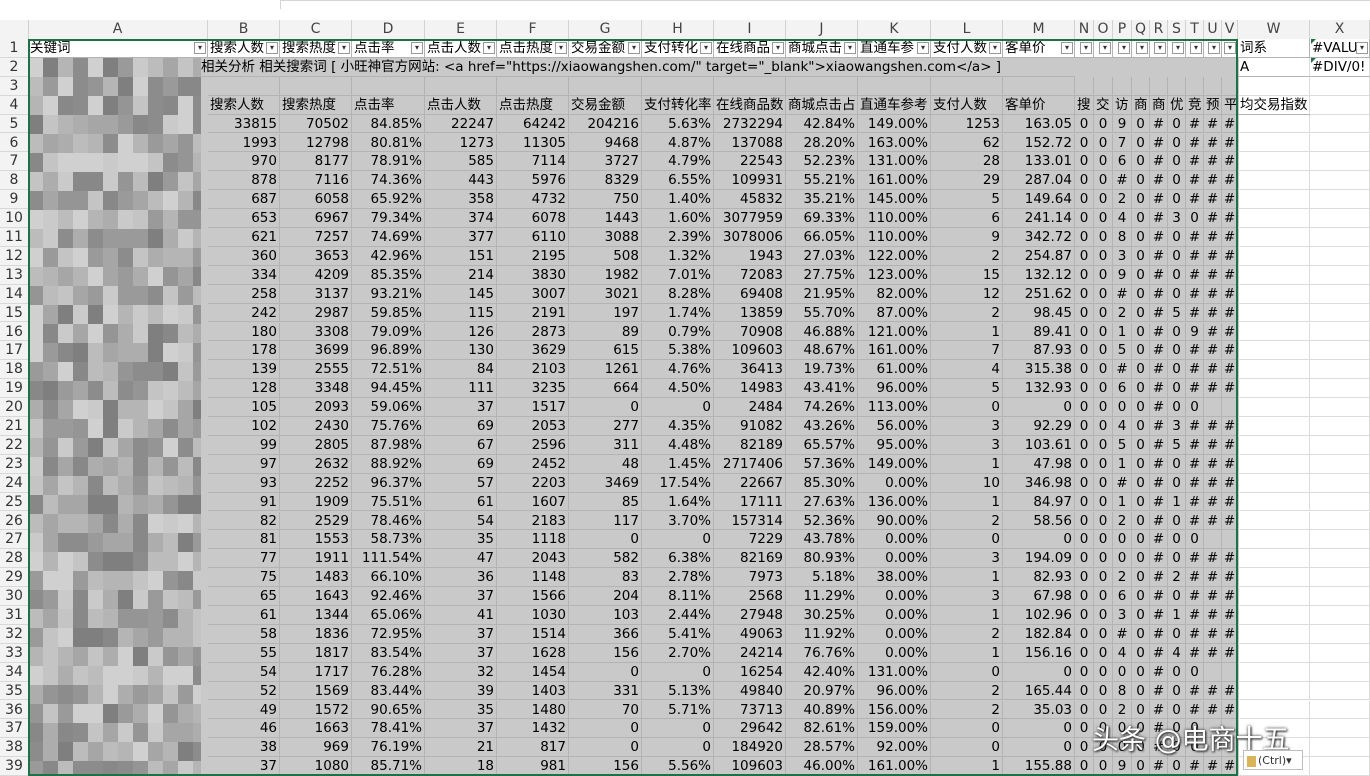  I want to click on data-cell: 95.00%, so click(894, 445).